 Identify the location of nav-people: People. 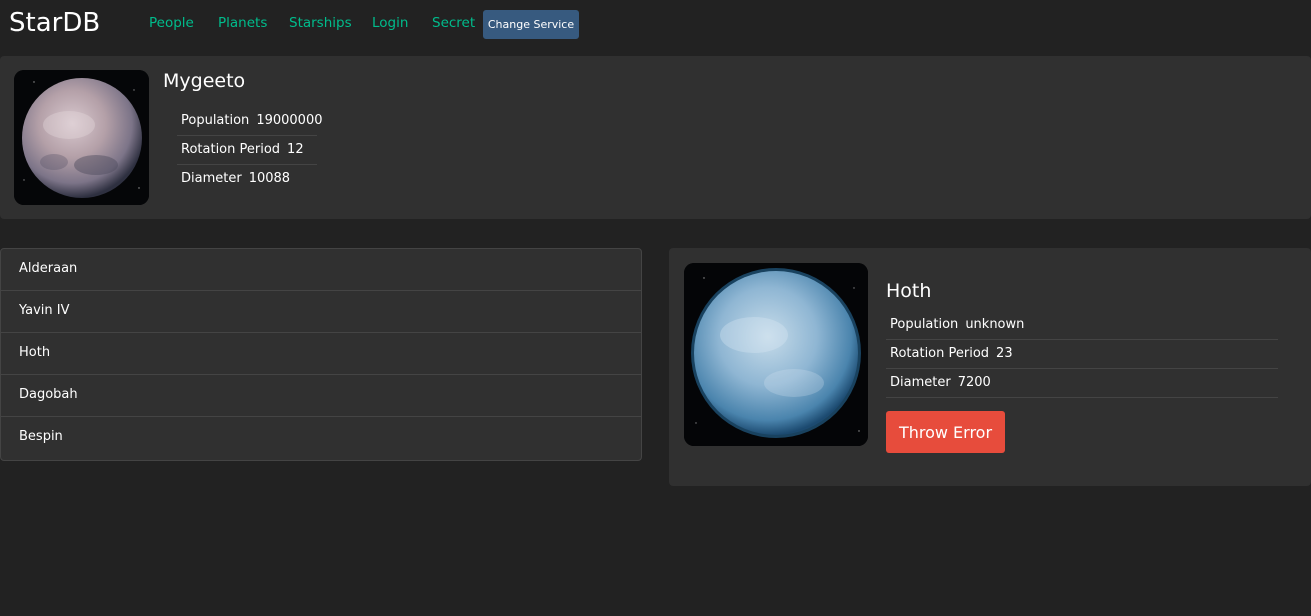
(171, 23).